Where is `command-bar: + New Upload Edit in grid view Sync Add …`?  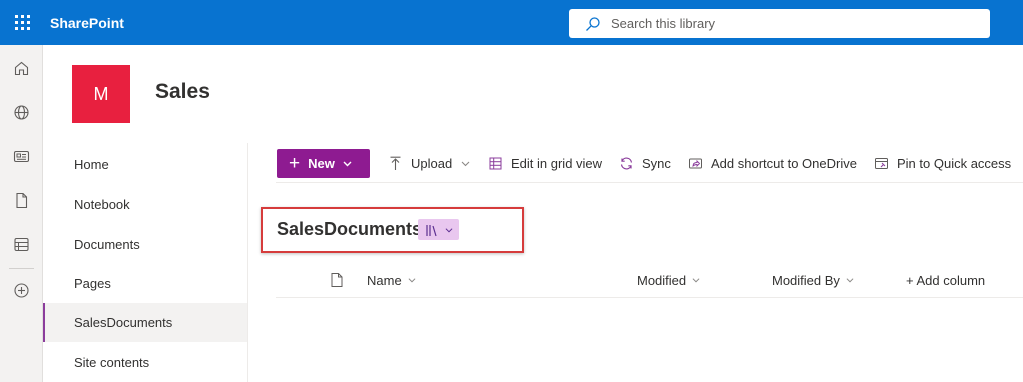
command-bar: + New Upload Edit in grid view Sync Add … is located at coordinates (649, 163).